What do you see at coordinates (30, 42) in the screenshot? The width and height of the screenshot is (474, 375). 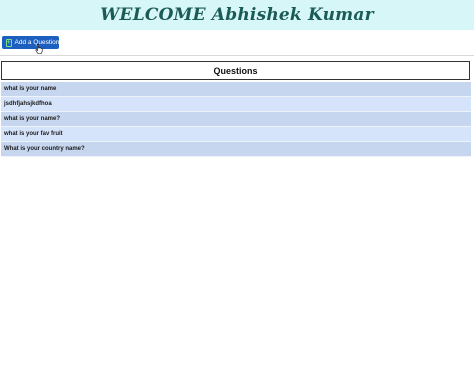 I see `add-question-button: + Add a Question` at bounding box center [30, 42].